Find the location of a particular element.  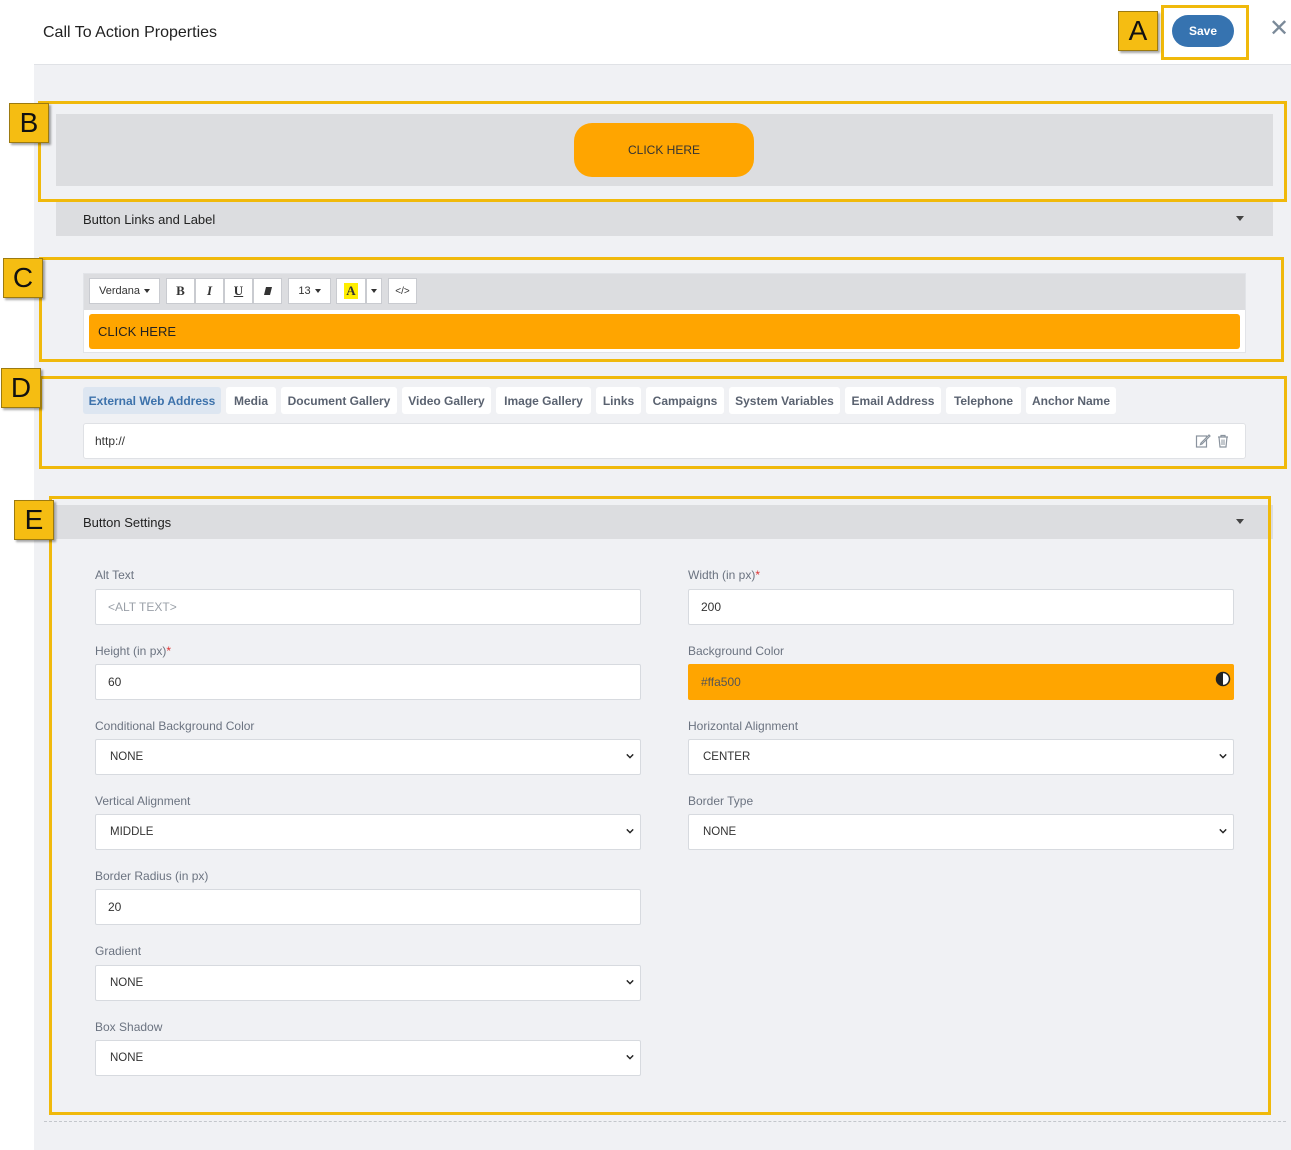

callout-box-a is located at coordinates (1205, 32).